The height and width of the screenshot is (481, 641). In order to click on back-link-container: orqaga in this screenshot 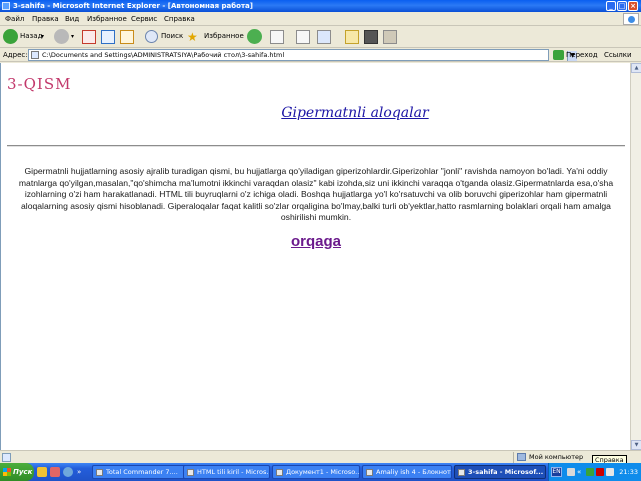, I will do `click(316, 241)`.